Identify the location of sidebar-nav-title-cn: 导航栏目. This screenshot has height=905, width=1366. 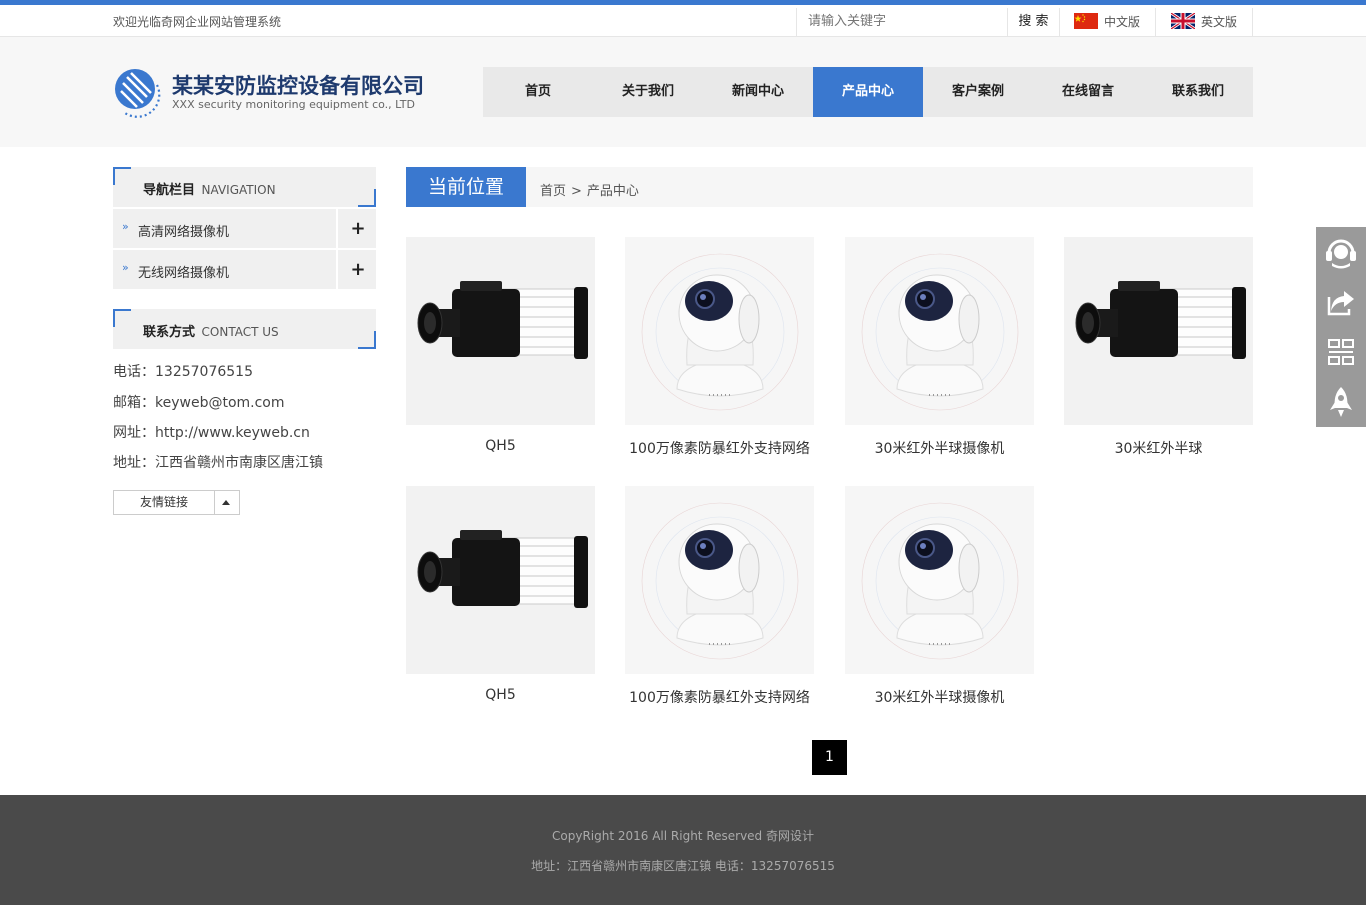
(169, 190).